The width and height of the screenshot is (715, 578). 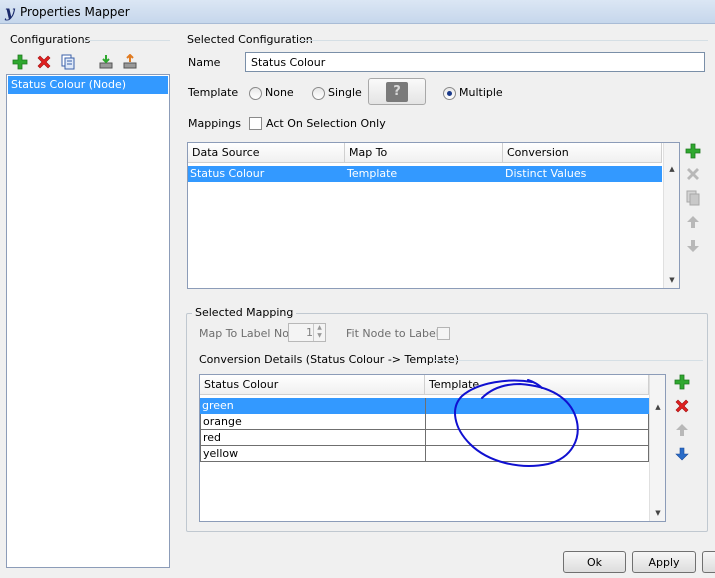 I want to click on add-mapping-icon, so click(x=693, y=151).